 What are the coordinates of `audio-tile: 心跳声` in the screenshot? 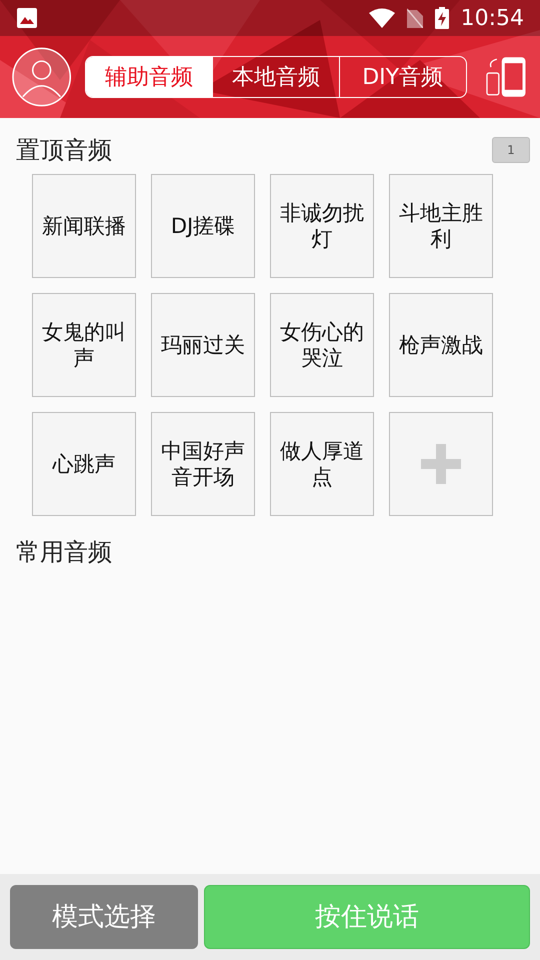 It's located at (84, 464).